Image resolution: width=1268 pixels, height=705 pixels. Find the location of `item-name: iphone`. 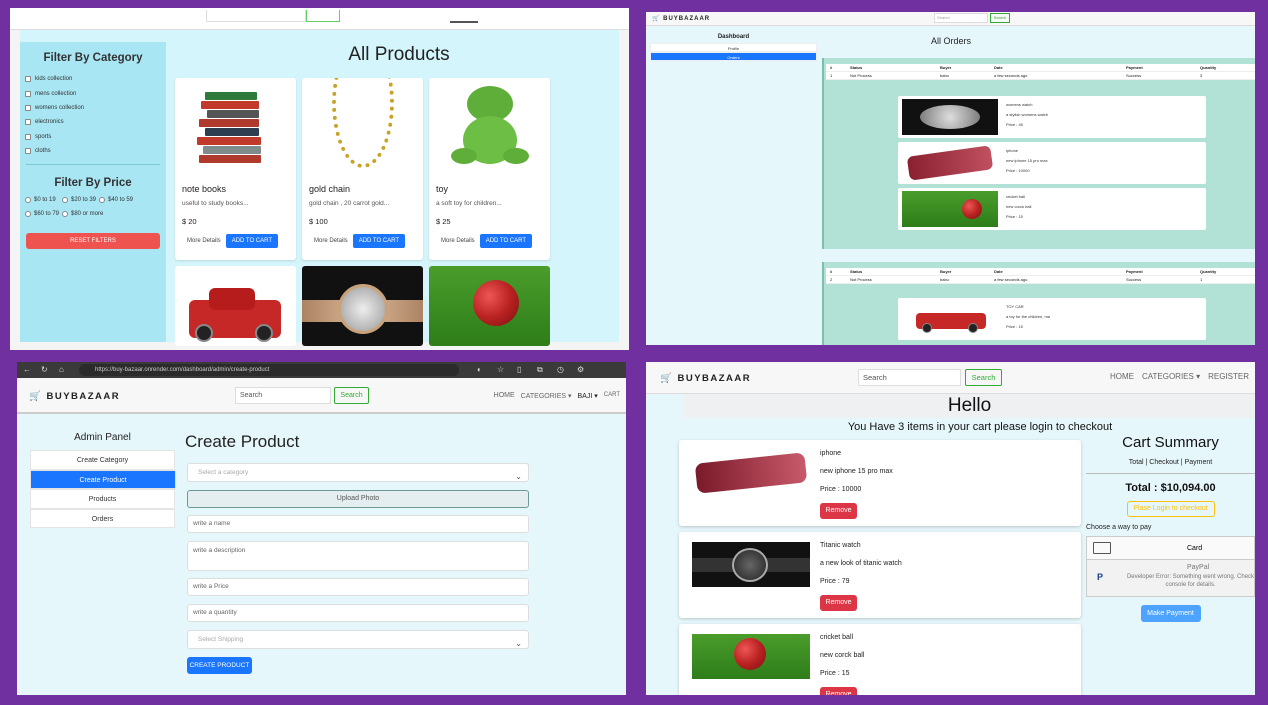

item-name: iphone is located at coordinates (831, 453).